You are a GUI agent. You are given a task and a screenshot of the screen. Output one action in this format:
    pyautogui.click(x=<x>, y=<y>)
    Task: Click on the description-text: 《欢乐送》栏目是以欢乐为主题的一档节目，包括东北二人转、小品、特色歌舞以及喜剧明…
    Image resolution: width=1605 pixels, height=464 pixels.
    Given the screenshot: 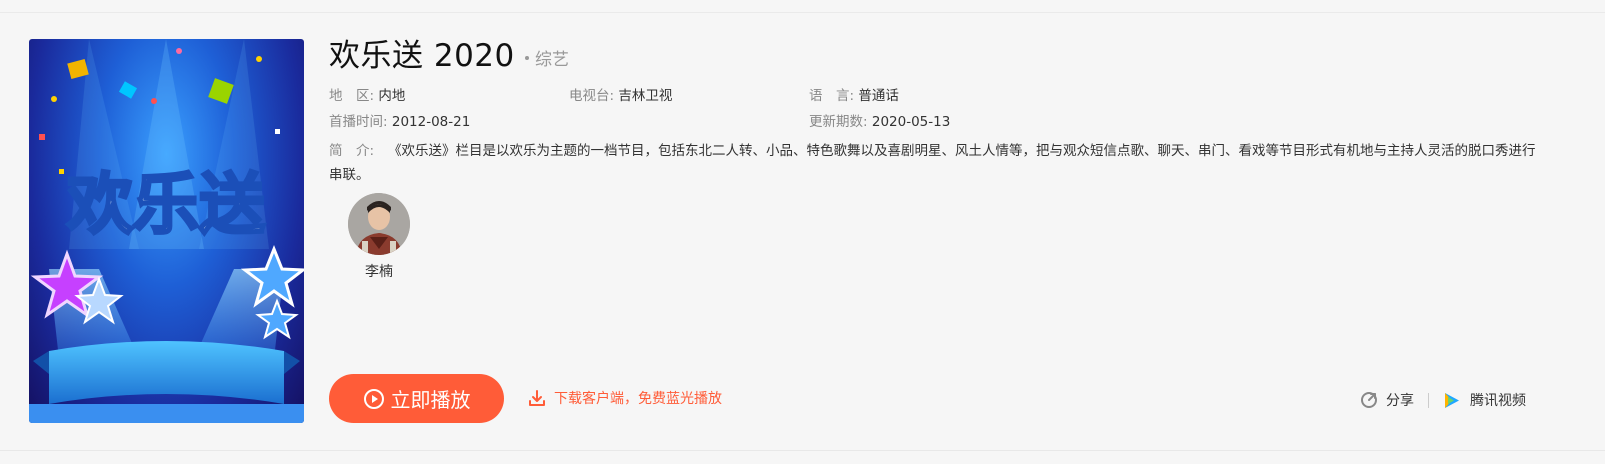 What is the action you would take?
    pyautogui.click(x=932, y=163)
    